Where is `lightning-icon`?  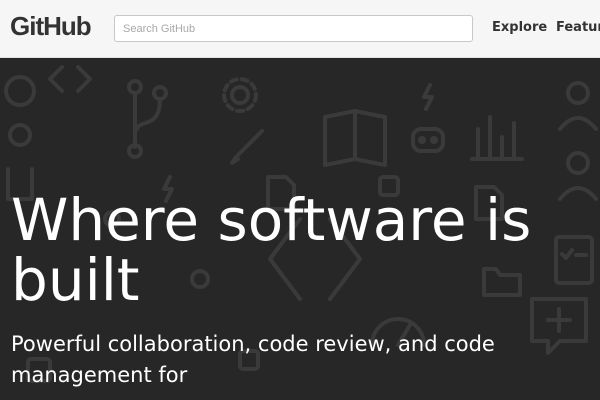 lightning-icon is located at coordinates (298, 143).